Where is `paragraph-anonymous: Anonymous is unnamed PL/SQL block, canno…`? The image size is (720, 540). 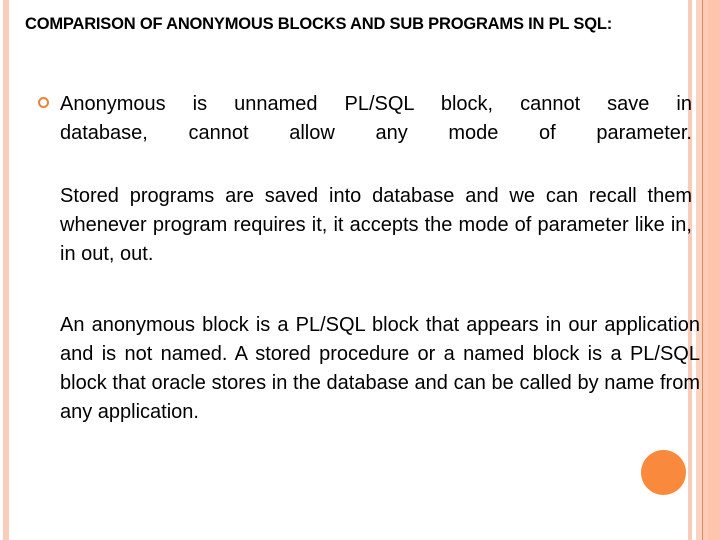 paragraph-anonymous: Anonymous is unnamed PL/SQL block, canno… is located at coordinates (376, 119).